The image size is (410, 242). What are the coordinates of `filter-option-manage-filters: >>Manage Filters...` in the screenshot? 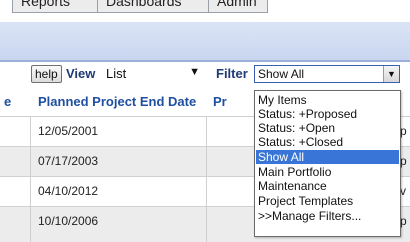 It's located at (327, 216).